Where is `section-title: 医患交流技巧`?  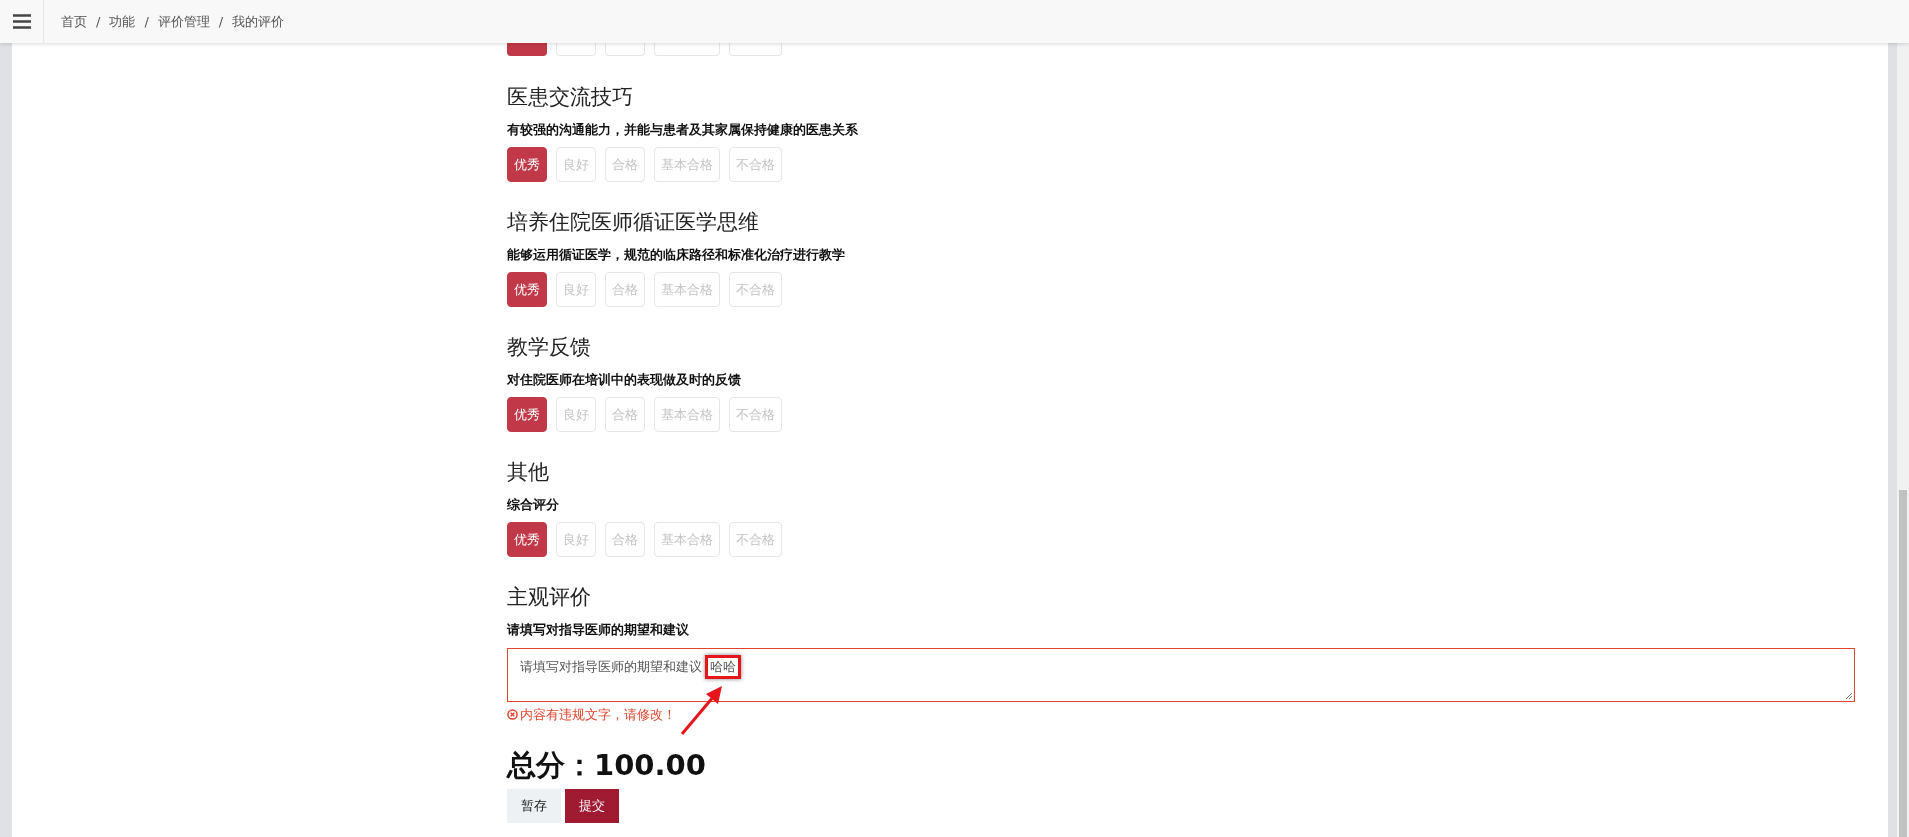 section-title: 医患交流技巧 is located at coordinates (570, 97).